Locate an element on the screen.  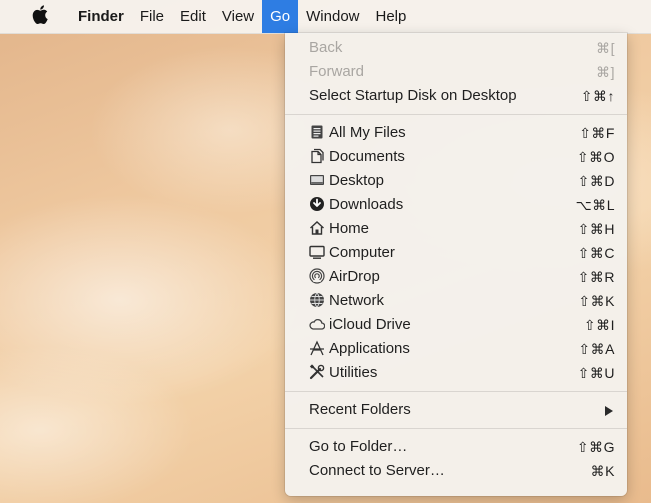
menu-item-label: Network is located at coordinates (357, 300).